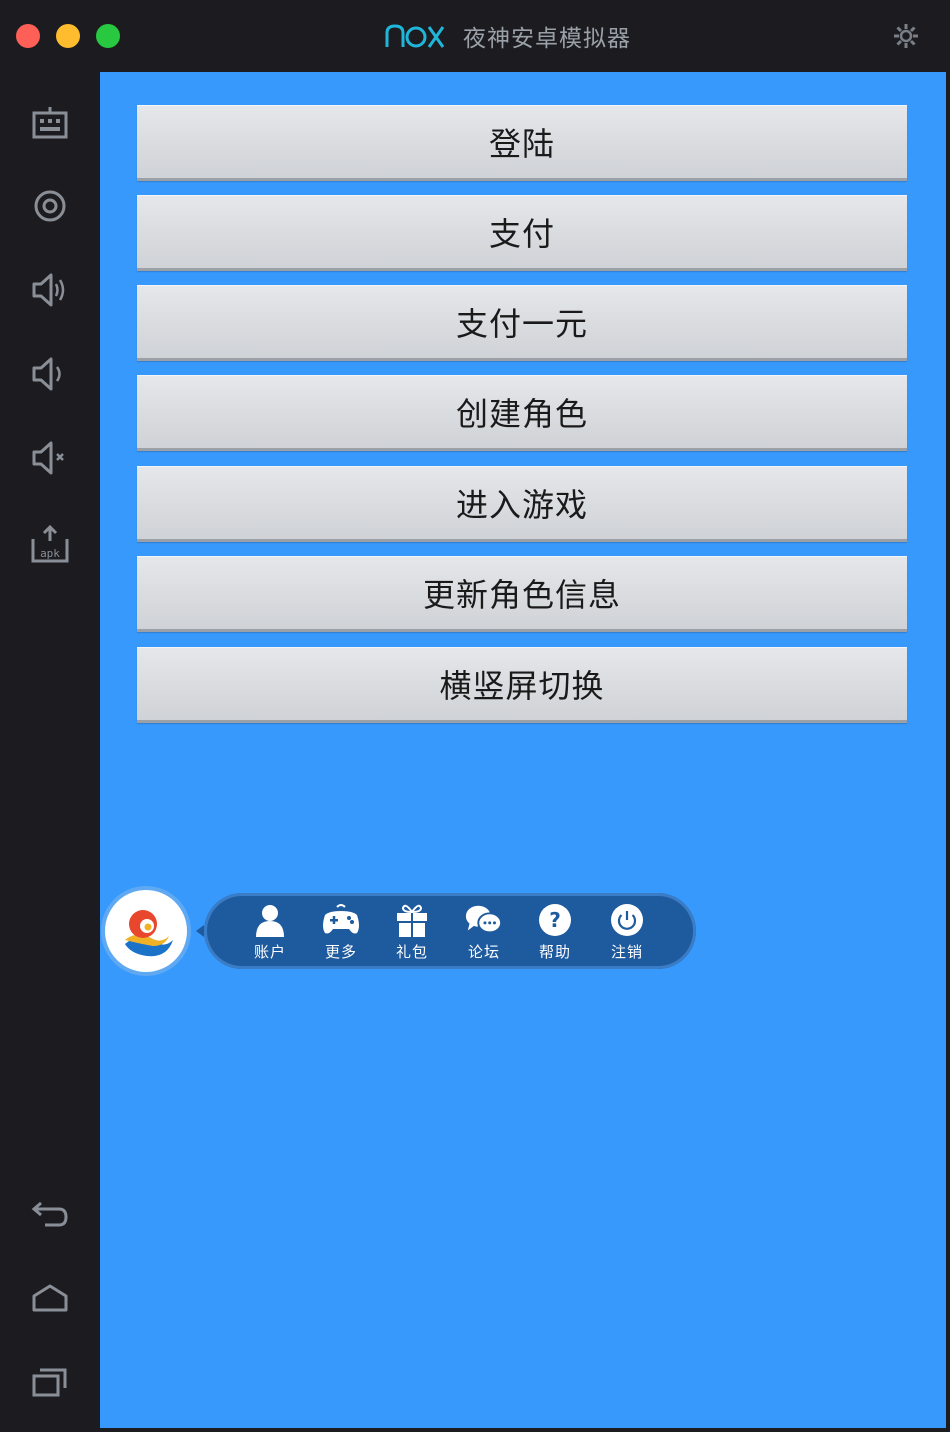 The image size is (950, 1432). I want to click on help-icon: ?, so click(555, 920).